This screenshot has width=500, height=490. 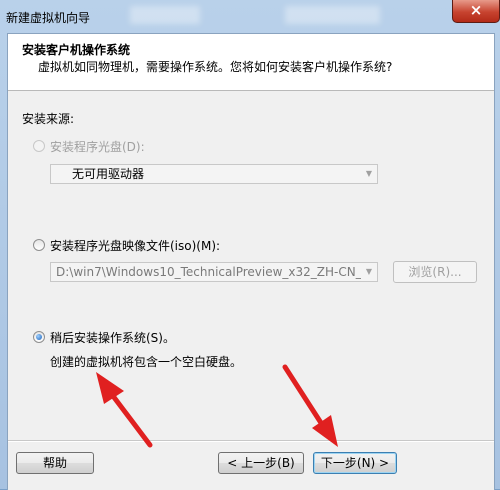 I want to click on title-bar: 新建虚拟机向导 ×, so click(x=250, y=16).